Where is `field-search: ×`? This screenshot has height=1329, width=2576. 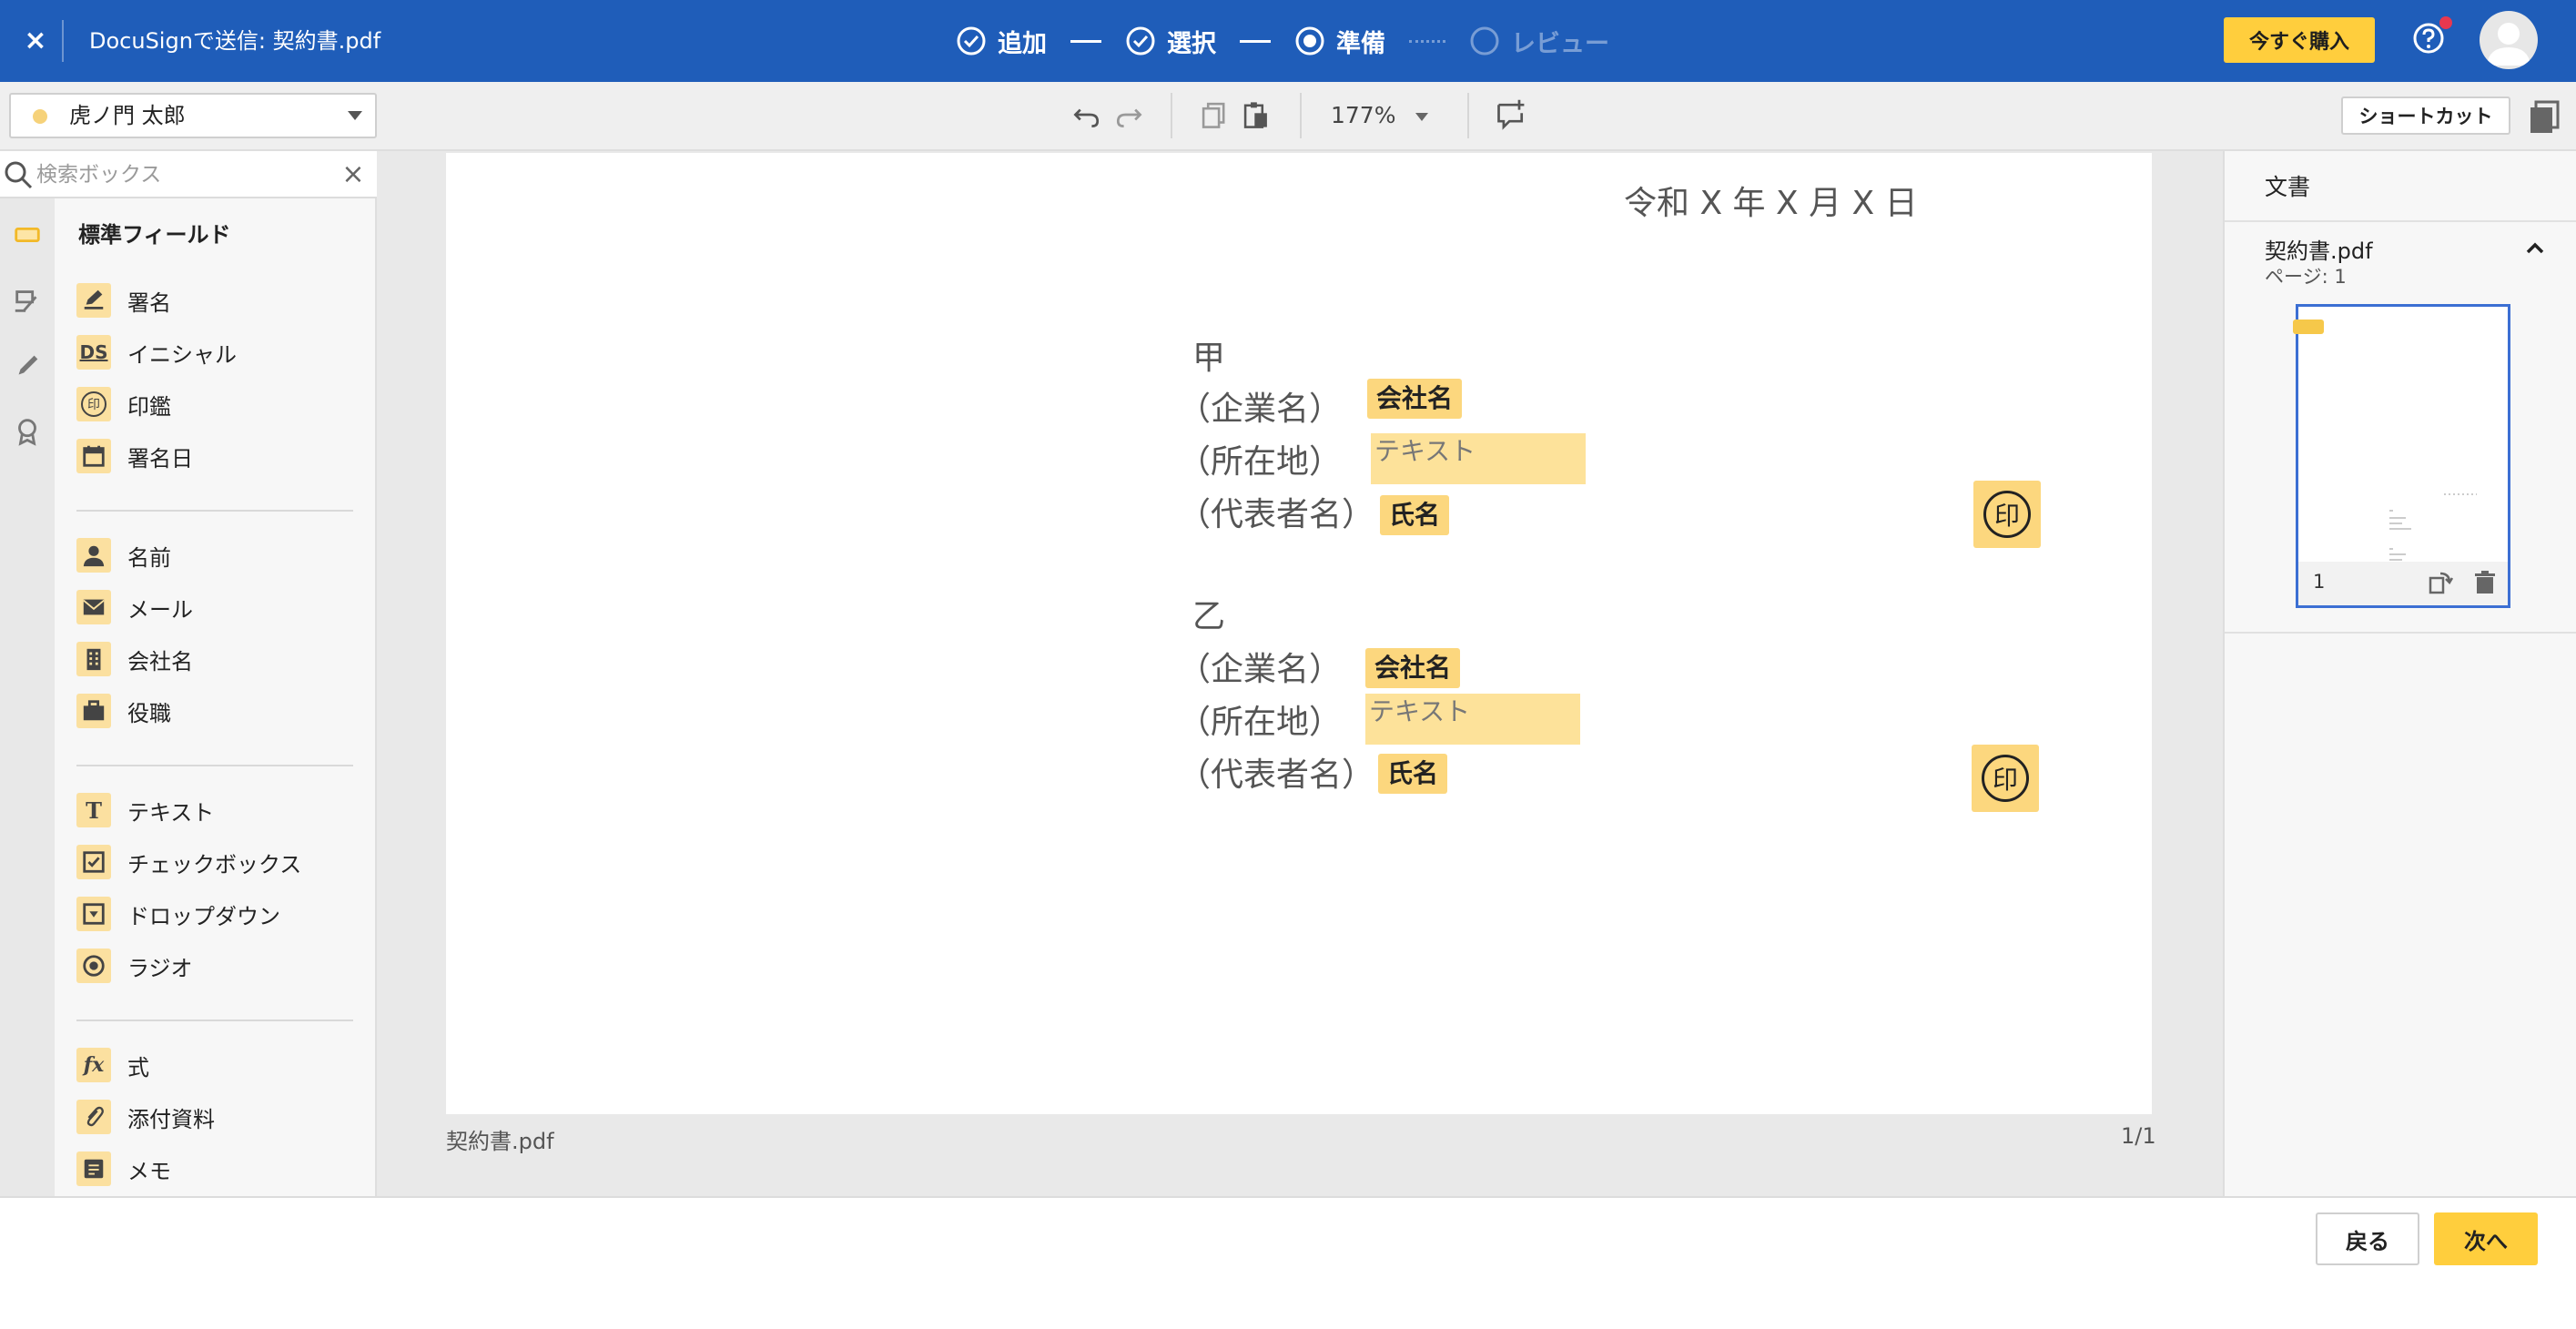 field-search: × is located at coordinates (188, 174).